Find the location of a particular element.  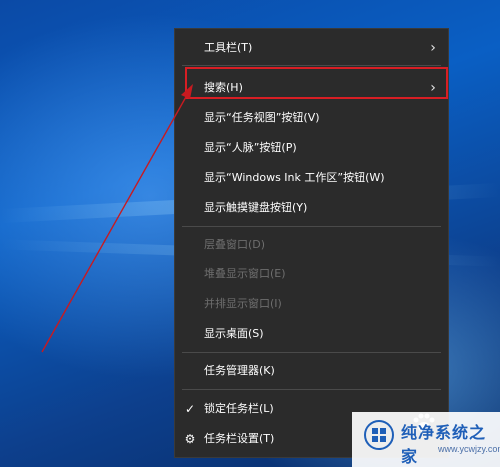

menu-item-show-windows-ink-button: 显示“Windows Ink 工作区”按钮(W) is located at coordinates (311, 178).